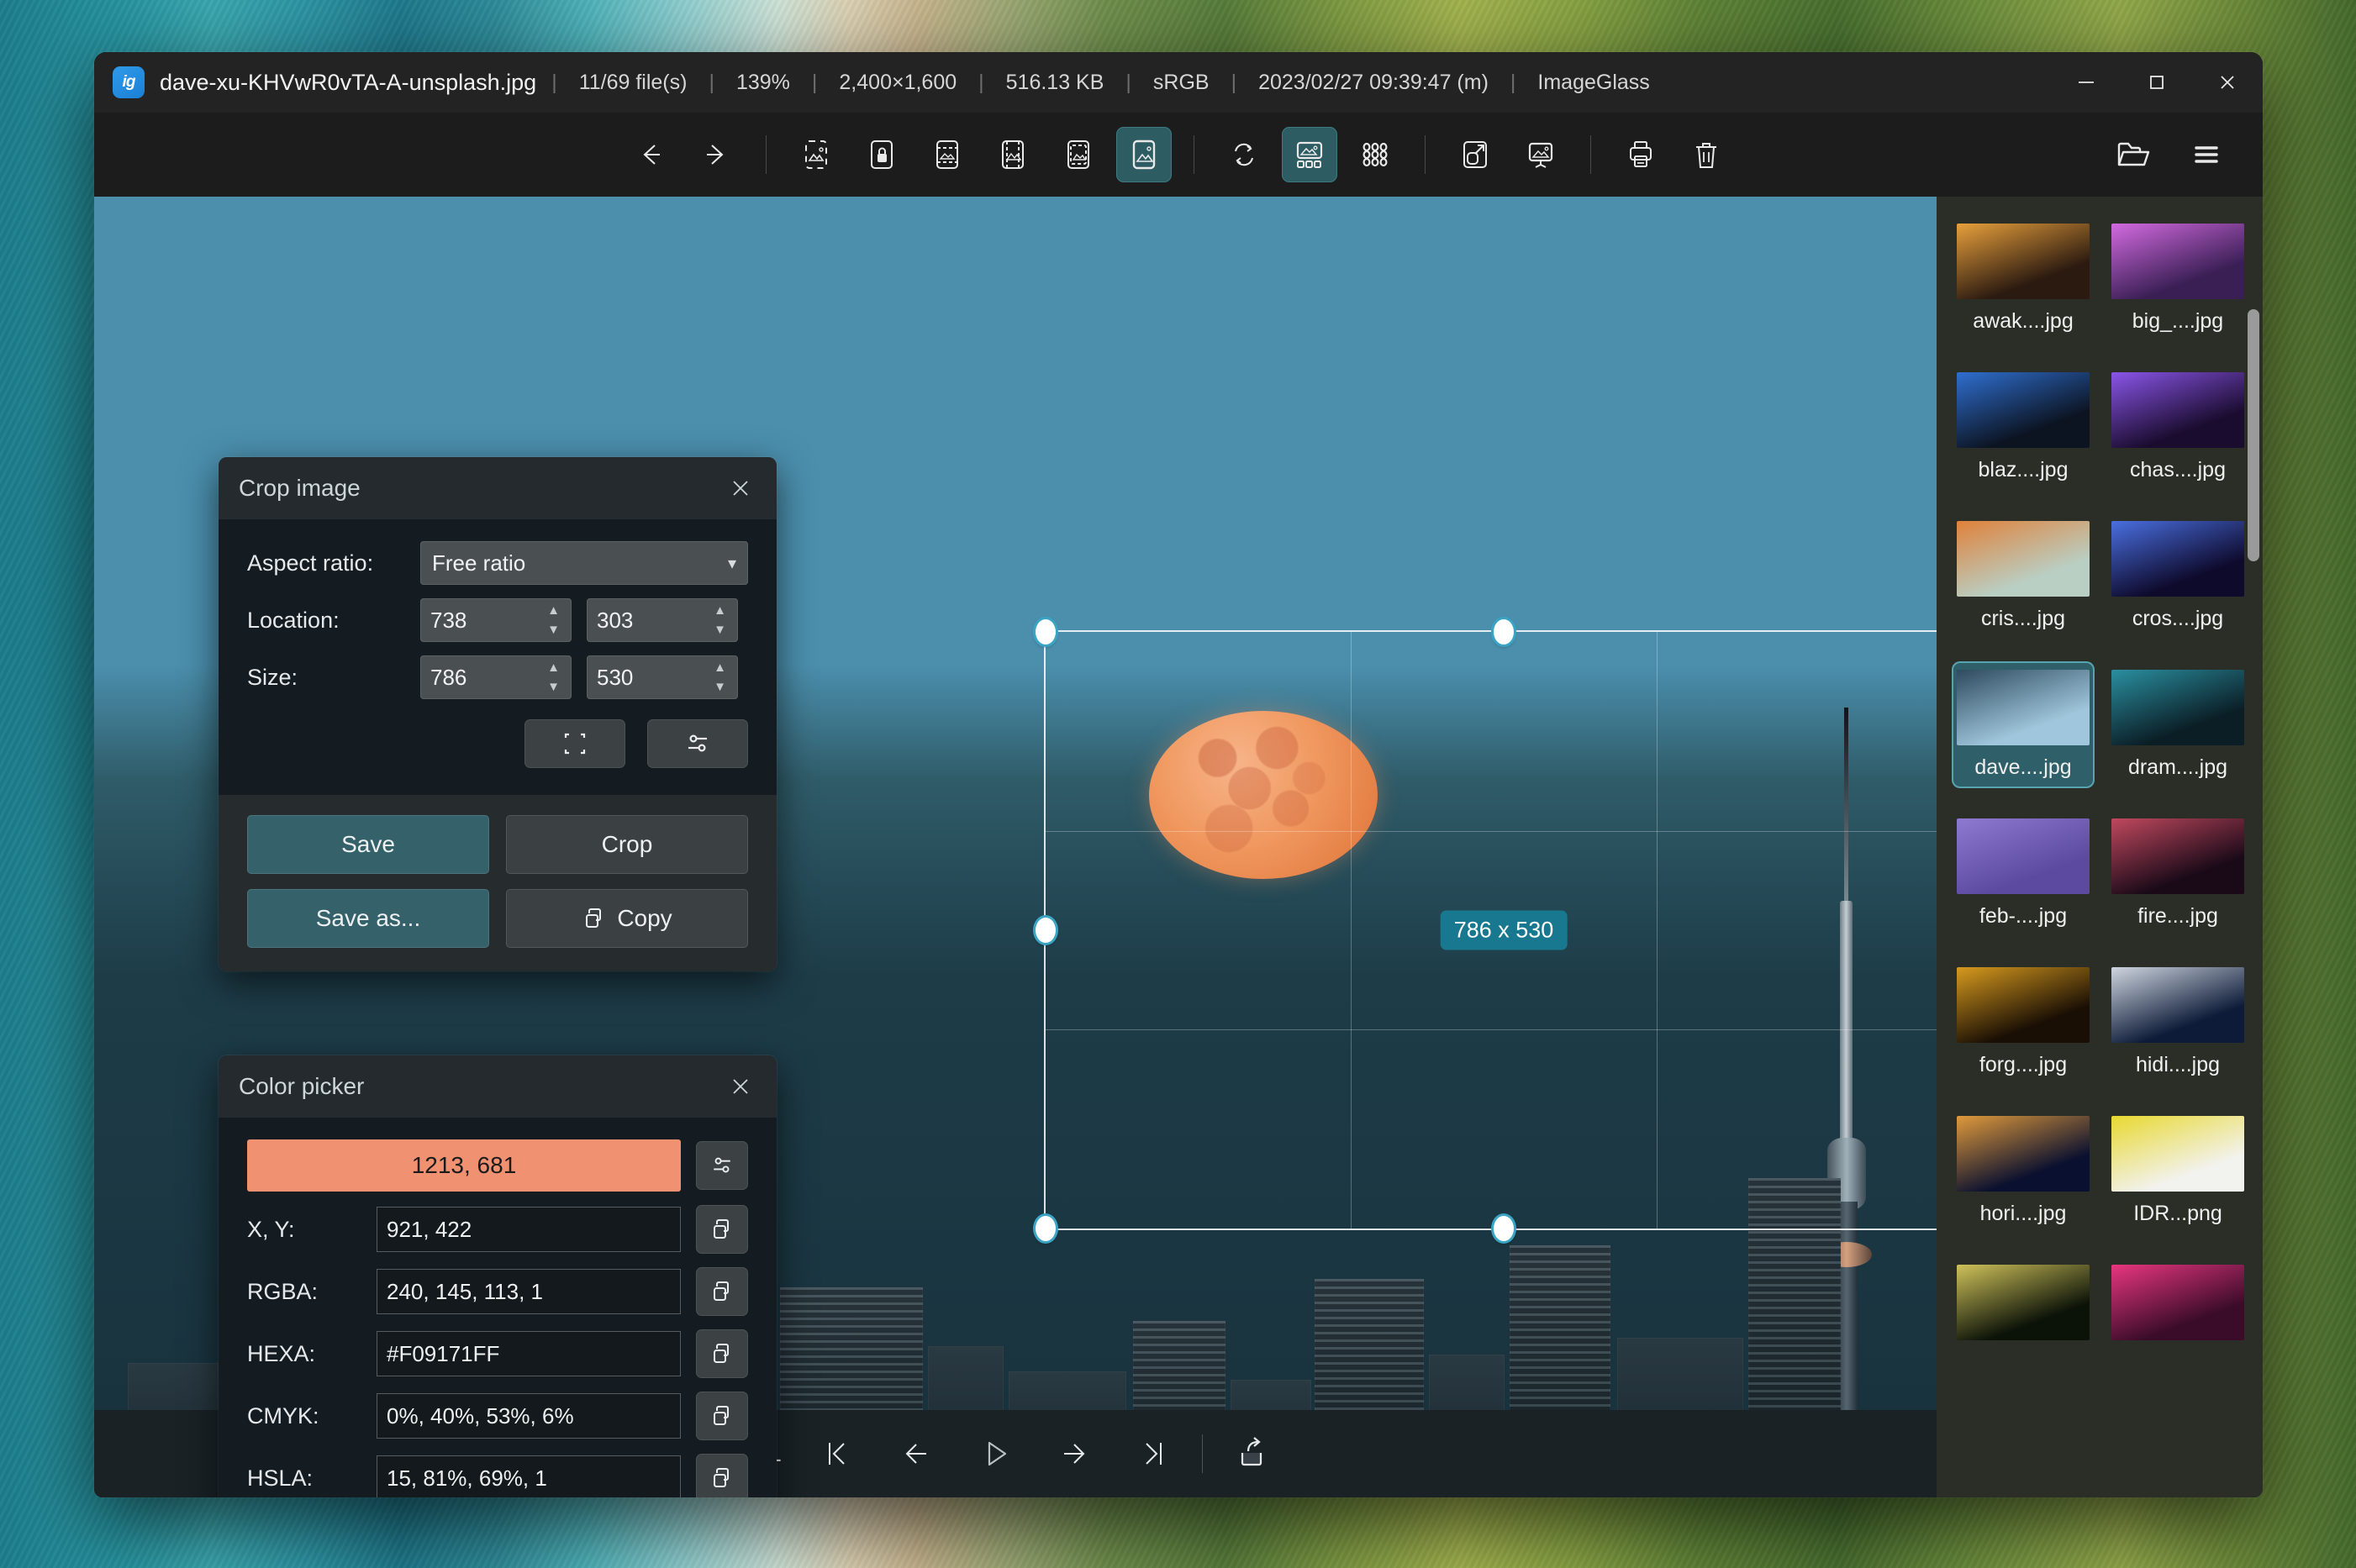 Image resolution: width=2356 pixels, height=1568 pixels. What do you see at coordinates (449, 620) in the screenshot?
I see `location-x-value: 738` at bounding box center [449, 620].